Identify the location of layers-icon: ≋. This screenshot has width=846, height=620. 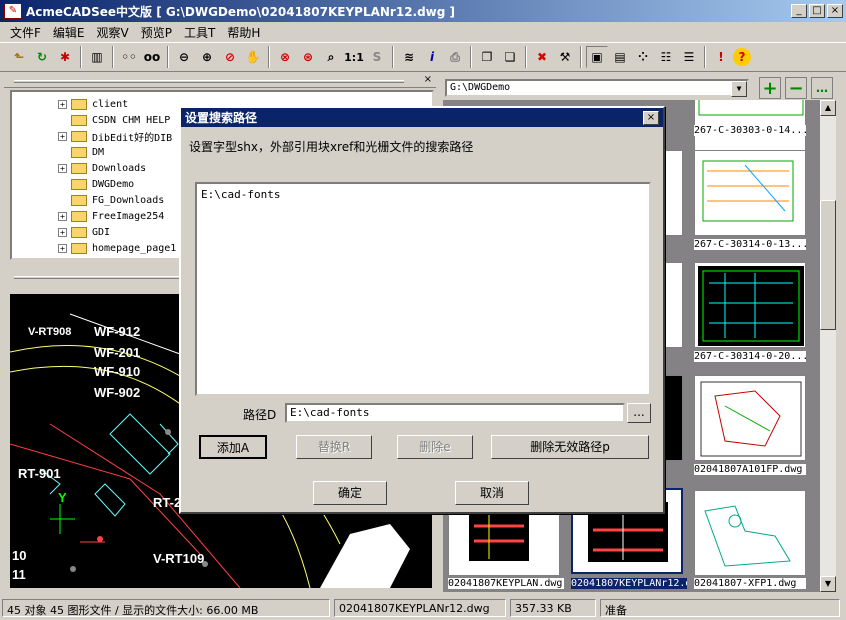
(409, 57).